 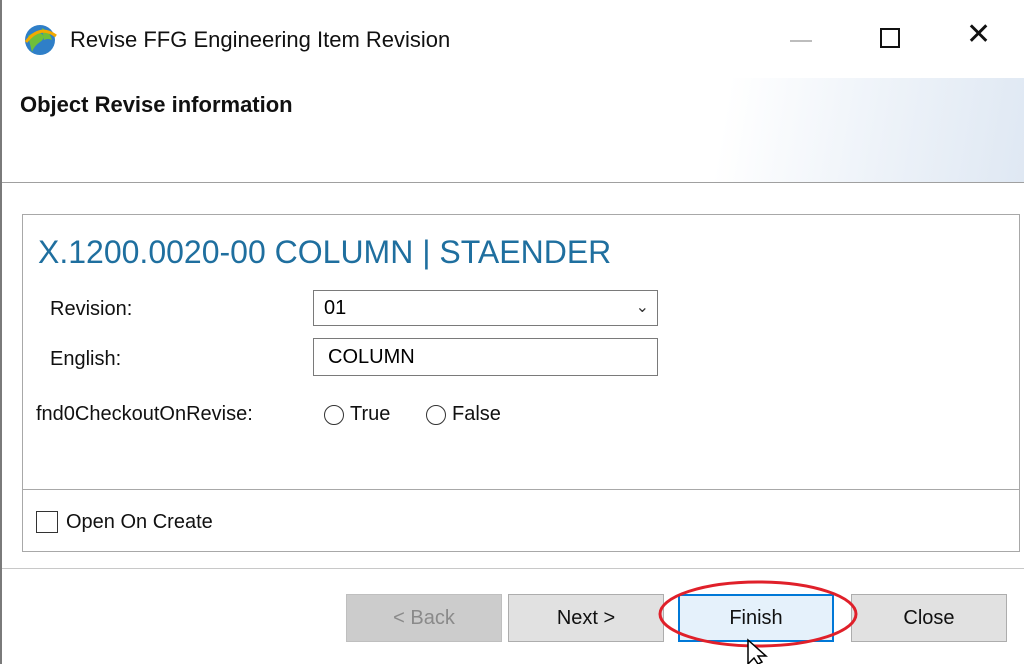 What do you see at coordinates (335, 308) in the screenshot?
I see `revision-value: 01` at bounding box center [335, 308].